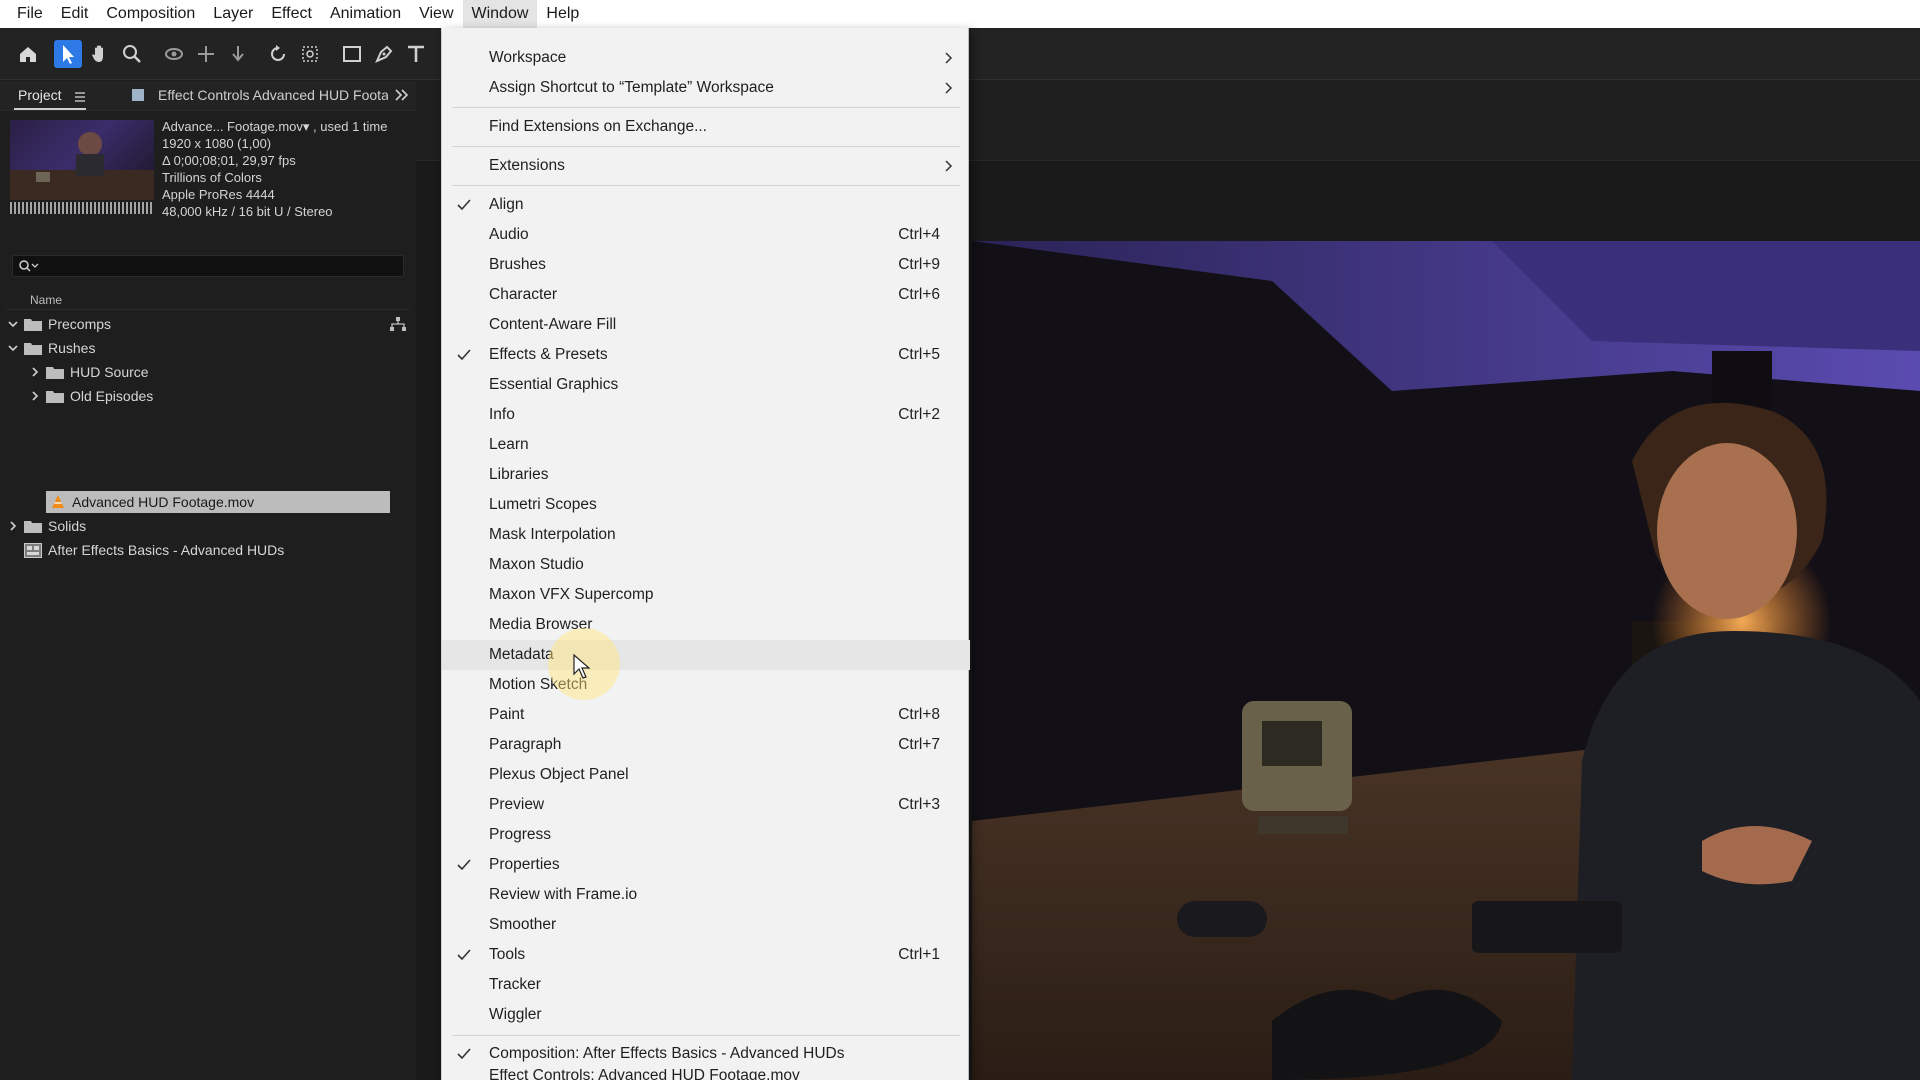 The height and width of the screenshot is (1080, 1920). I want to click on menu-item-label: Wiggler, so click(515, 1014).